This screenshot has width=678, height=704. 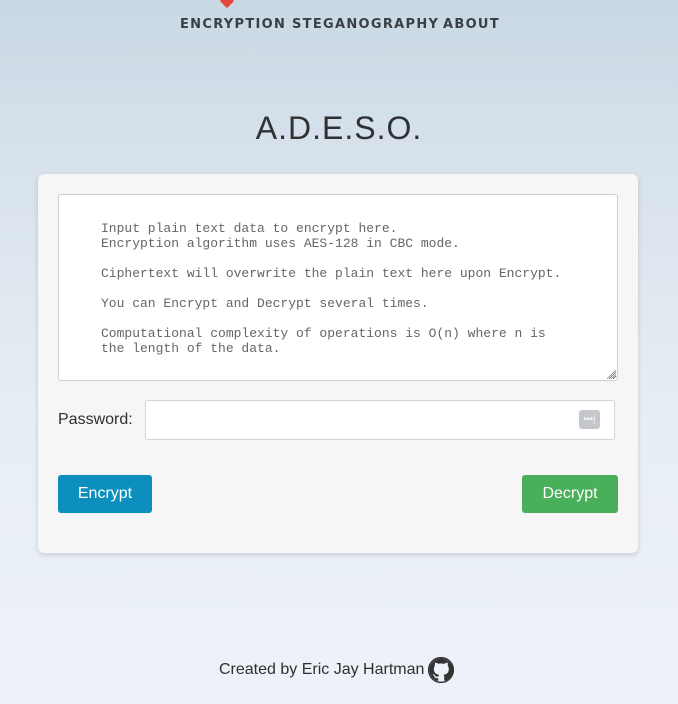 I want to click on decrypt-button: Decrypt, so click(x=570, y=494).